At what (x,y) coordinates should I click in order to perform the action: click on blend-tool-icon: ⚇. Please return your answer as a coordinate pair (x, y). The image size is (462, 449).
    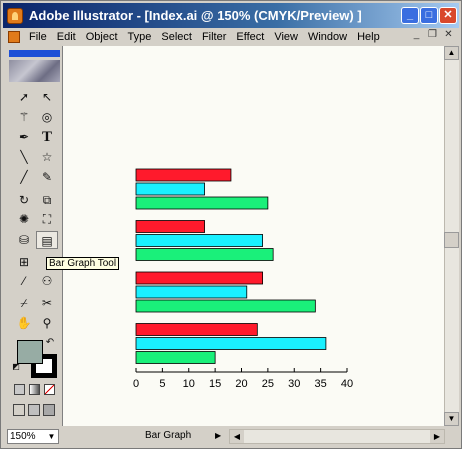
    Looking at the image, I should click on (47, 281).